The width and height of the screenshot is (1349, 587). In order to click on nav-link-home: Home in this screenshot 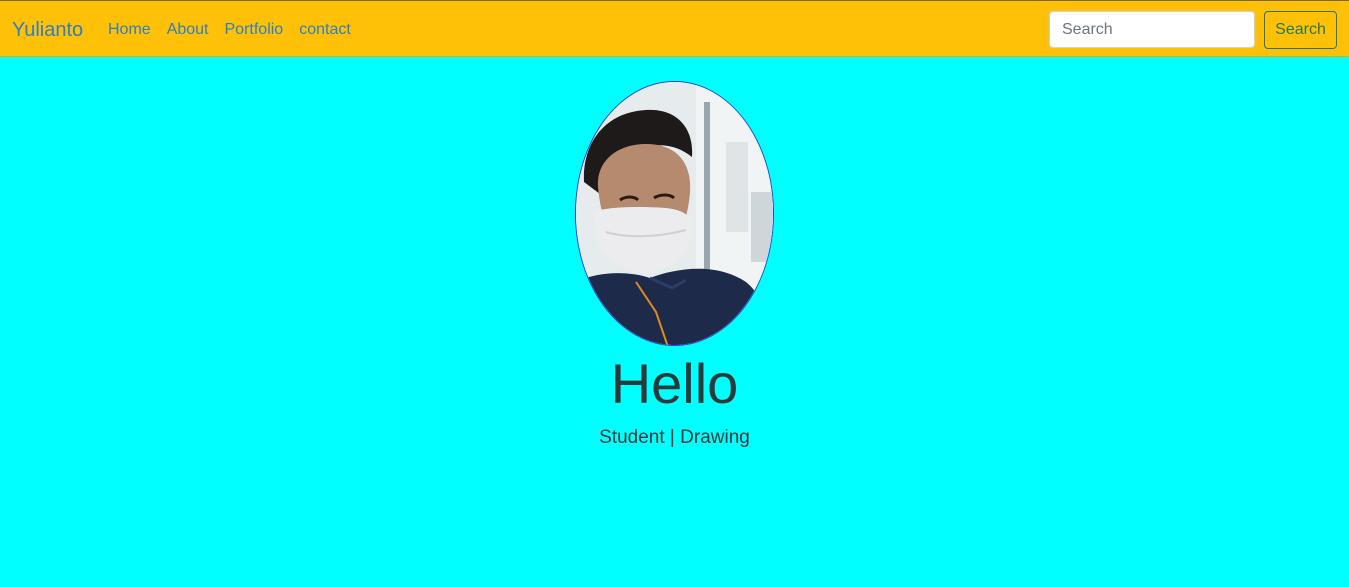, I will do `click(129, 30)`.